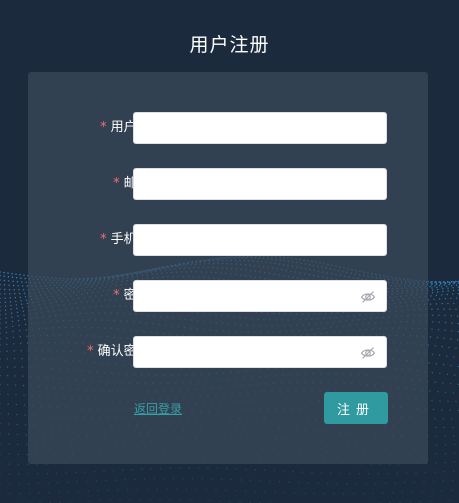 The width and height of the screenshot is (459, 503). Describe the element at coordinates (260, 184) in the screenshot. I see `email-input` at that location.